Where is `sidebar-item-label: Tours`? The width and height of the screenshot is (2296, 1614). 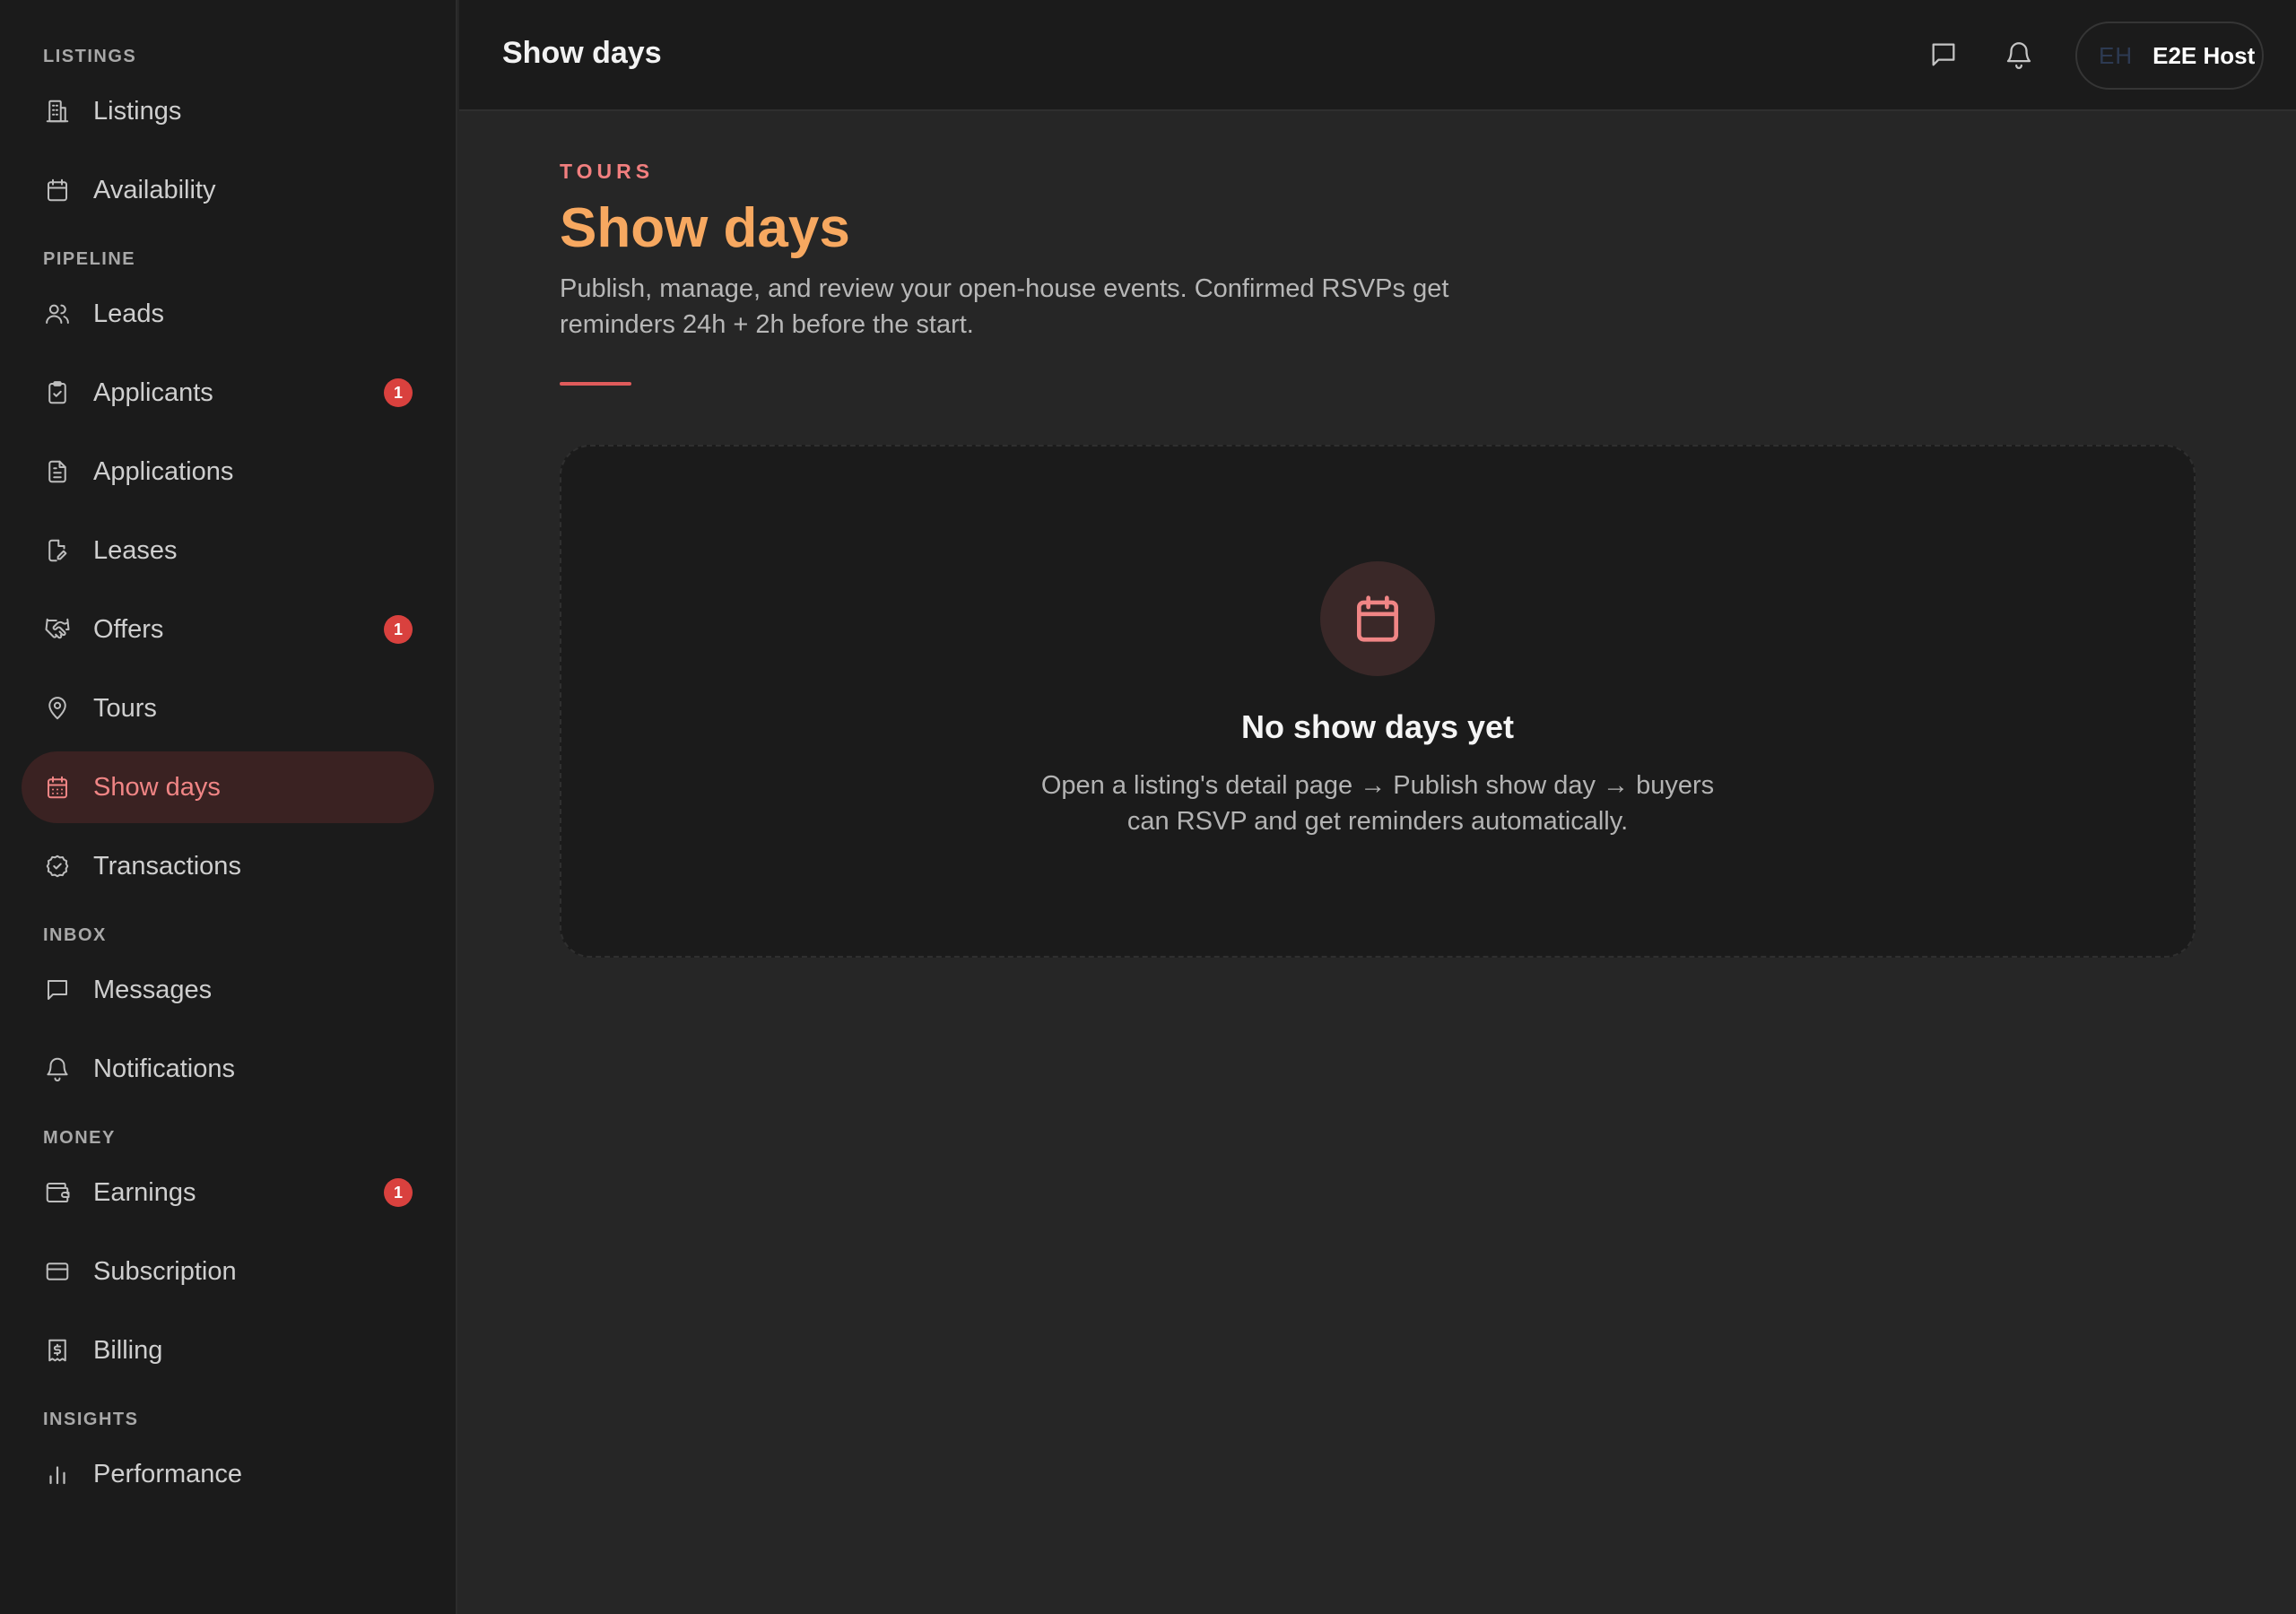 sidebar-item-label: Tours is located at coordinates (125, 708).